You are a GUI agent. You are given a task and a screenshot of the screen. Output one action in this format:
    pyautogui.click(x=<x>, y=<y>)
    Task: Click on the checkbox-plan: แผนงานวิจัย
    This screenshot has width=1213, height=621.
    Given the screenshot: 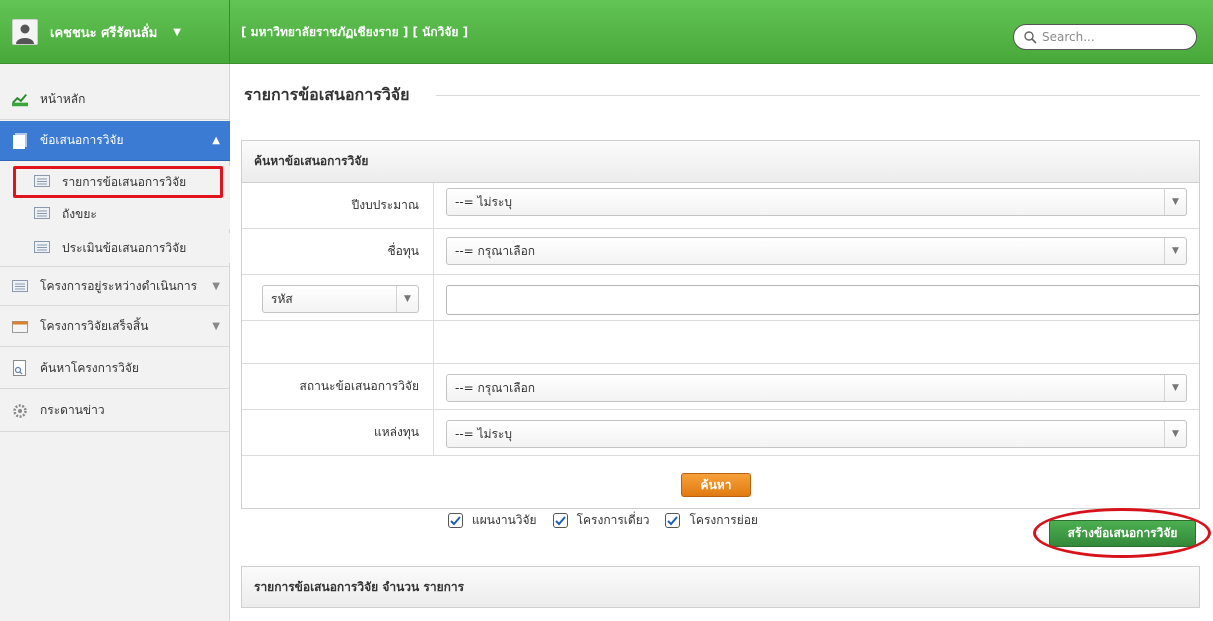 What is the action you would take?
    pyautogui.click(x=492, y=520)
    